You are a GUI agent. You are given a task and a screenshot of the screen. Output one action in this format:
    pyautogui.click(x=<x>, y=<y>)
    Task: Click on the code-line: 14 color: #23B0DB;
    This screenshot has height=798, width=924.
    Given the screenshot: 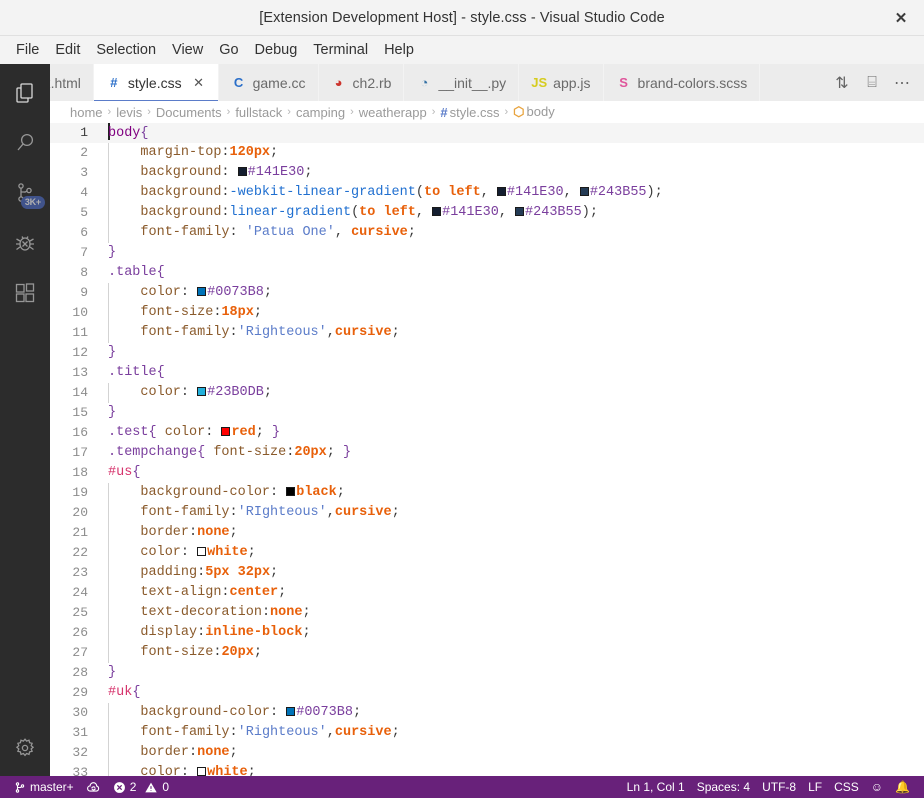 What is the action you would take?
    pyautogui.click(x=487, y=393)
    